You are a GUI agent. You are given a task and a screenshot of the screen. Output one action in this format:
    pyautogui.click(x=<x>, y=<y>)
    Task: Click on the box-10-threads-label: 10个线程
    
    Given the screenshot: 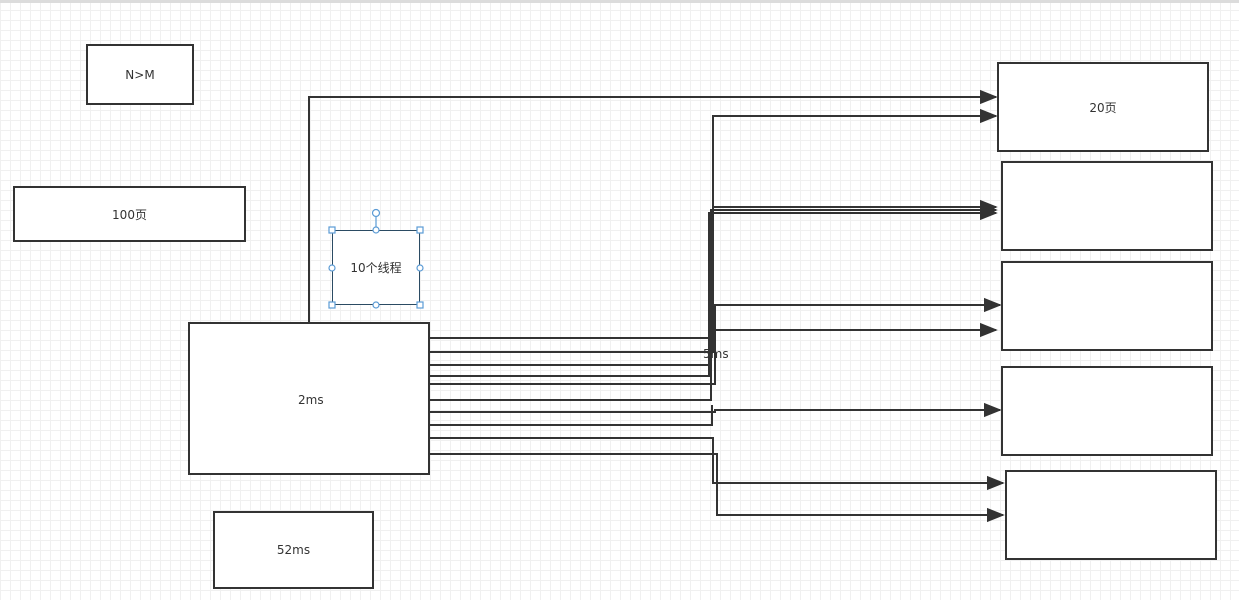 What is the action you would take?
    pyautogui.click(x=376, y=268)
    